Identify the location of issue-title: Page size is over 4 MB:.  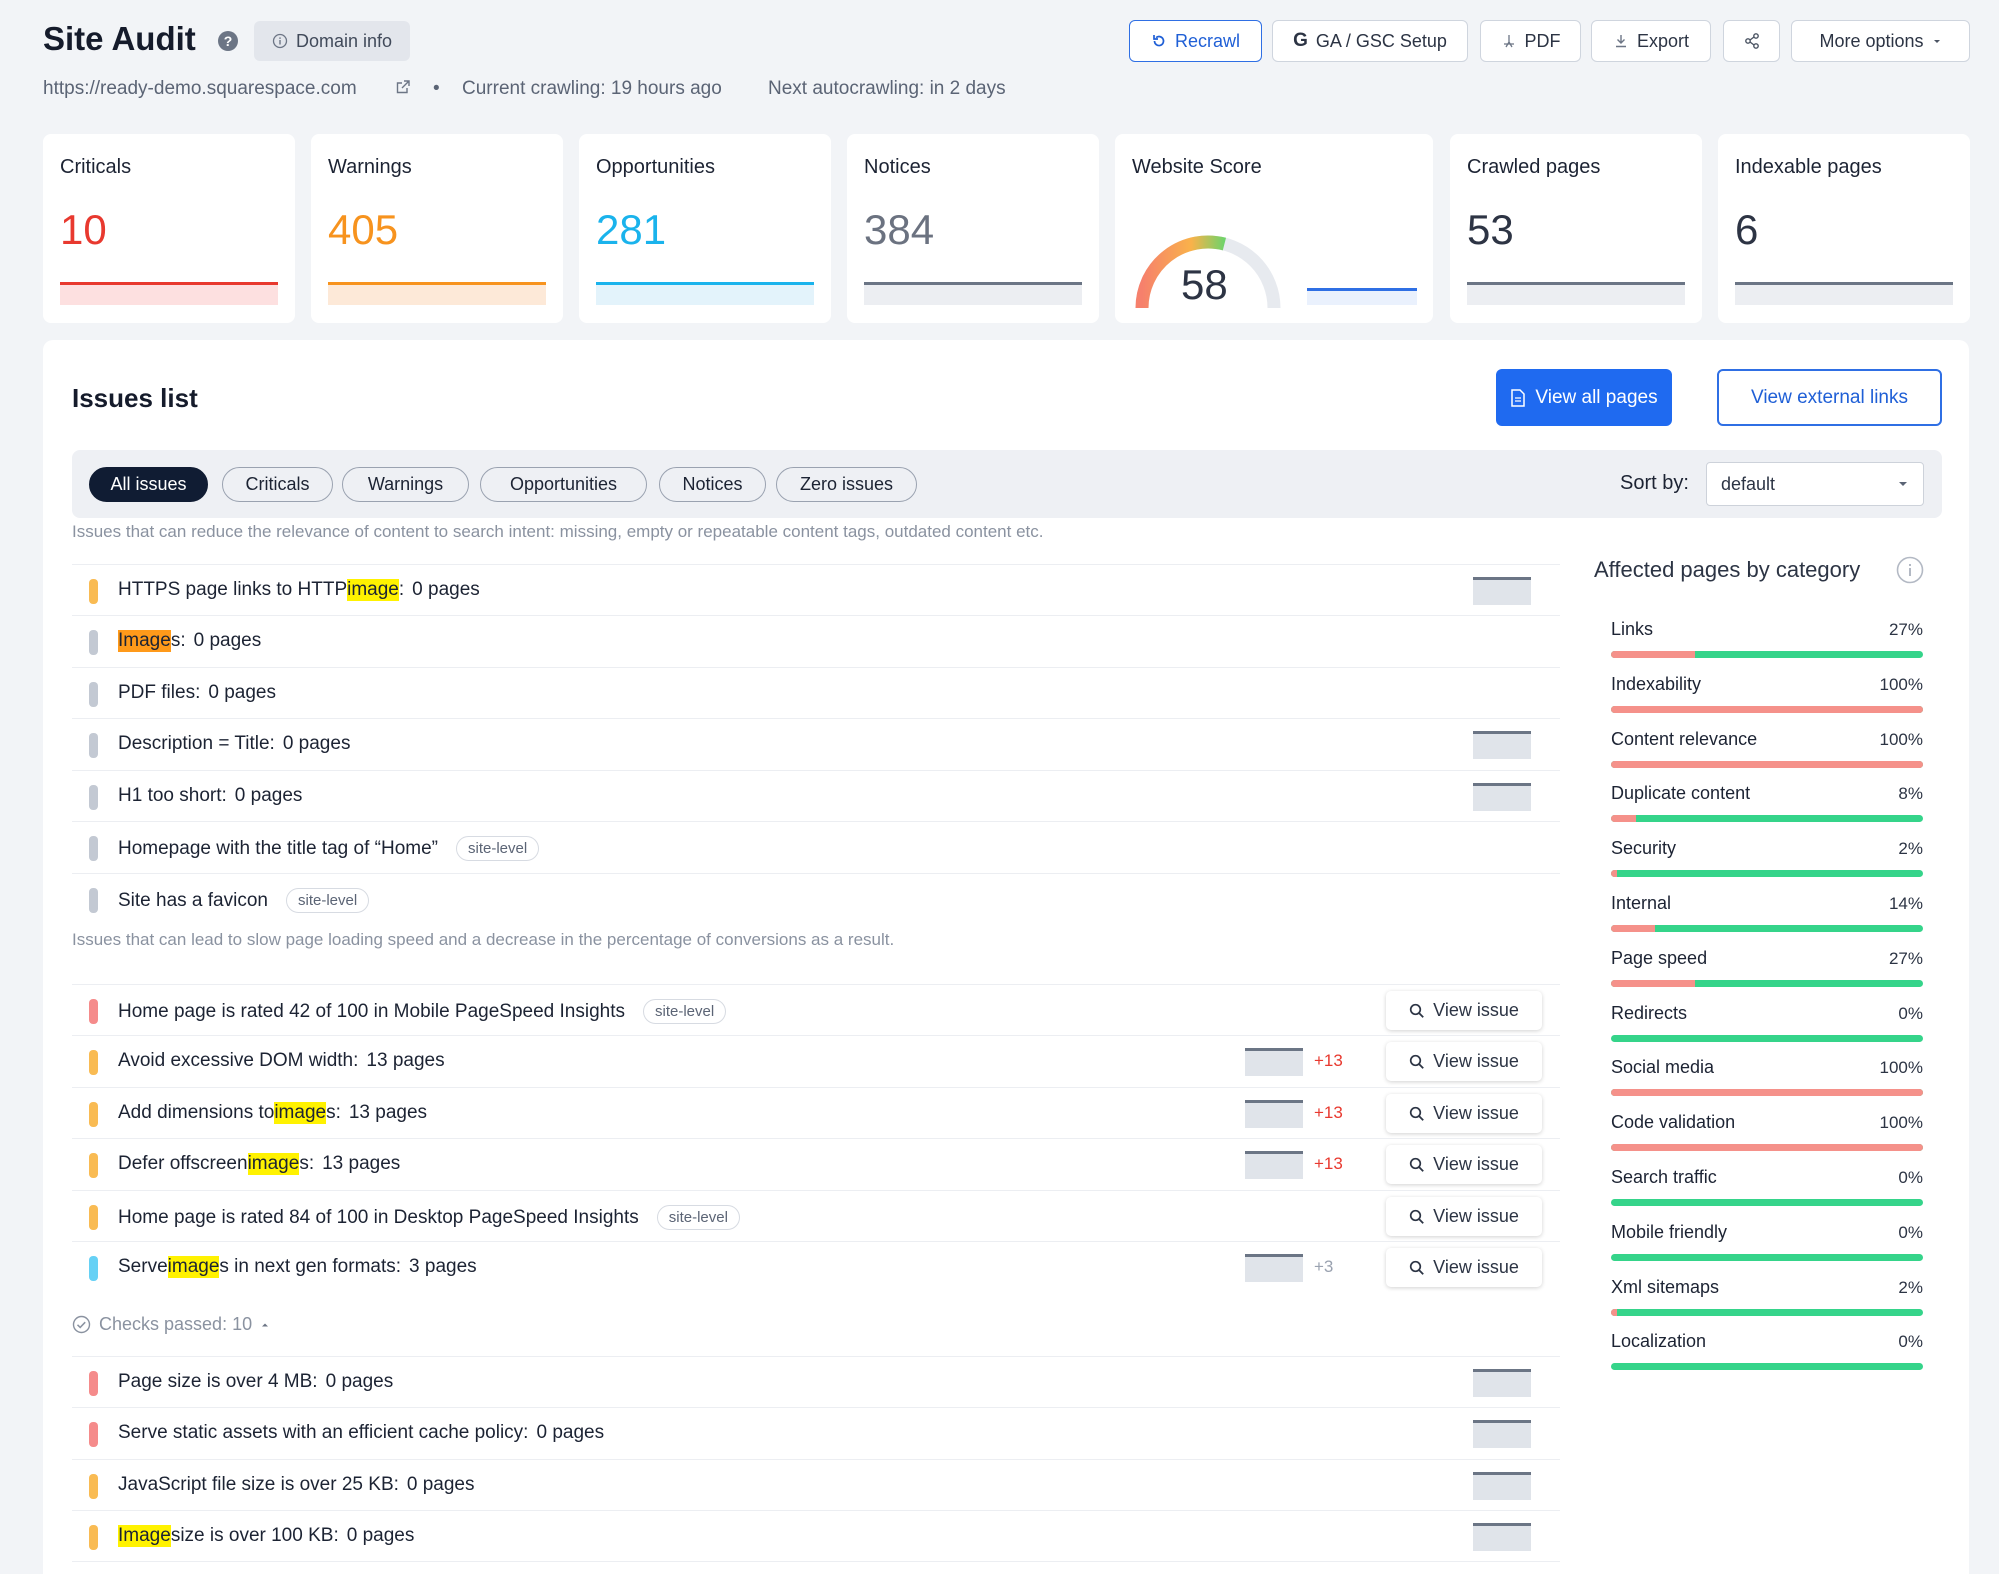
(218, 1381).